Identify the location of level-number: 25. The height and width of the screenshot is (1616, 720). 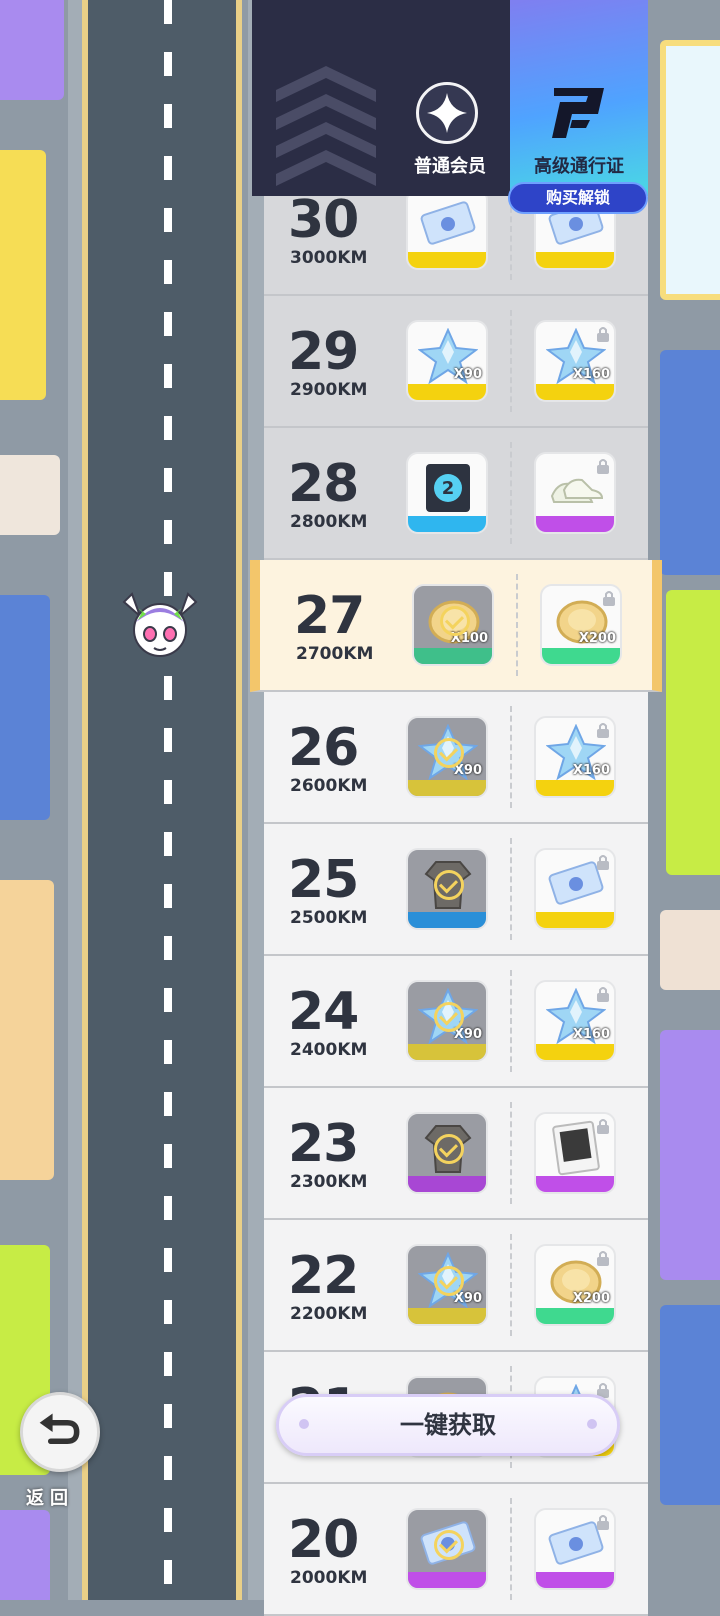
(323, 880).